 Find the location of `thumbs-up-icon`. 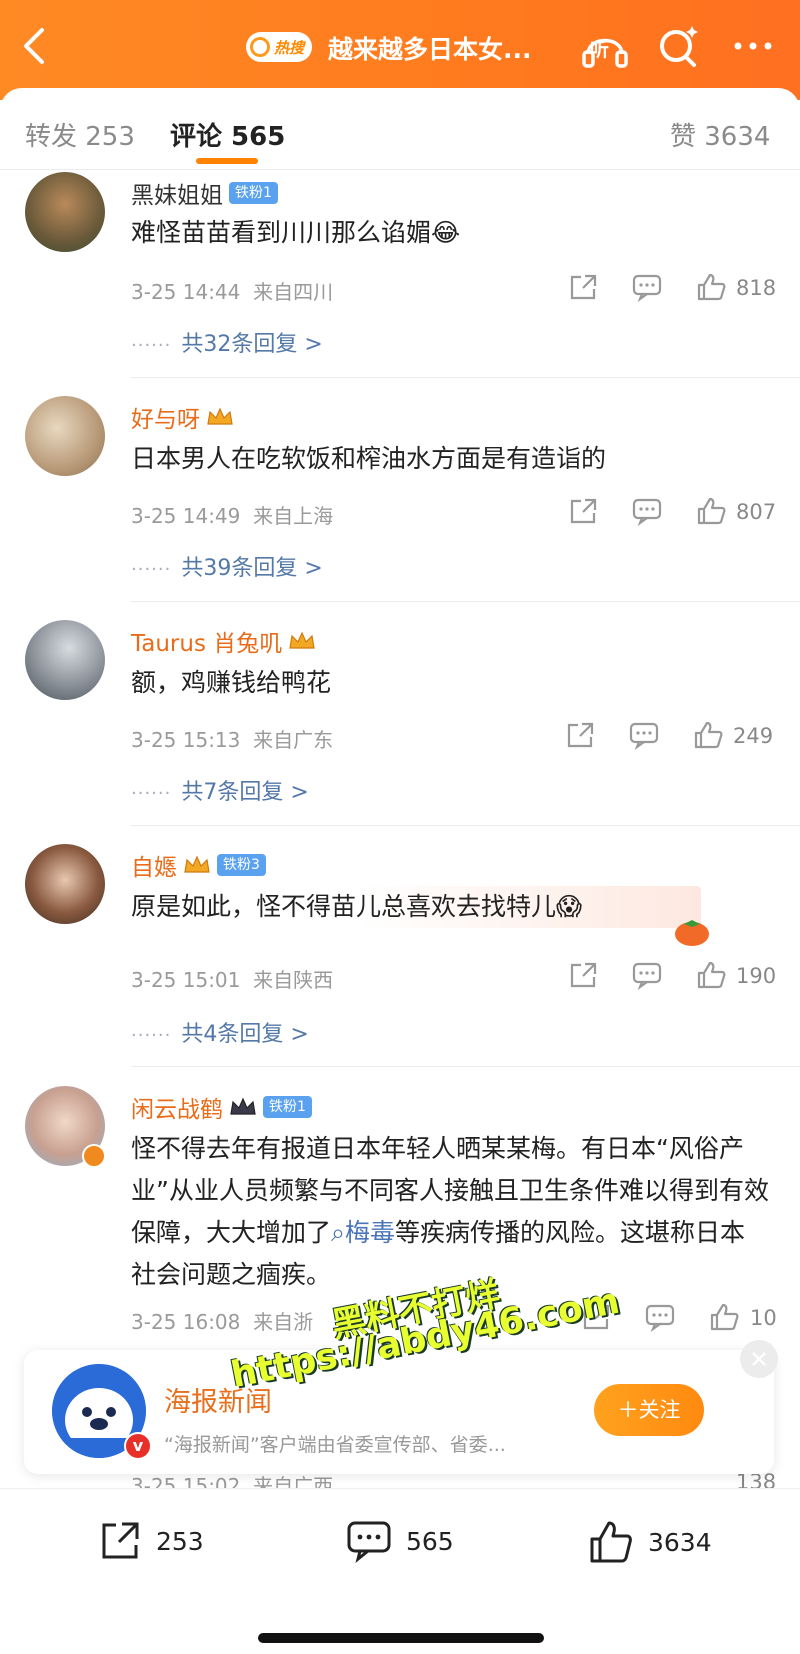

thumbs-up-icon is located at coordinates (611, 1542).